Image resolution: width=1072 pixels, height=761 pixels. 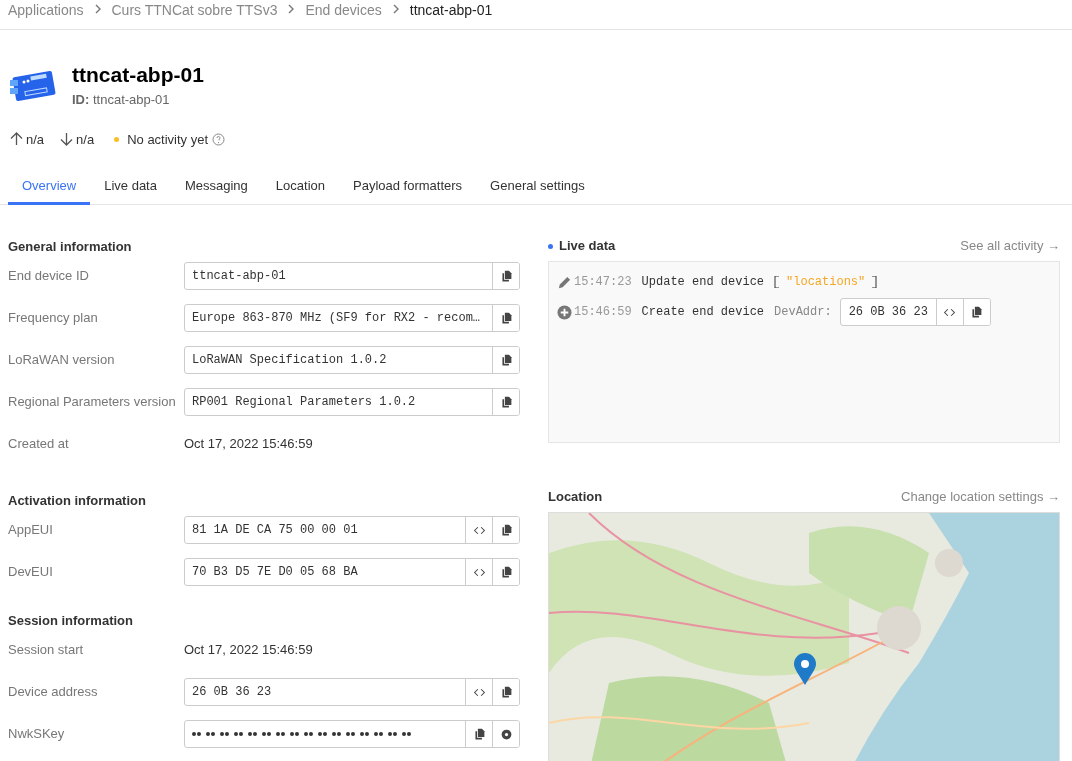 I want to click on section-heading: Session information, so click(x=71, y=620).